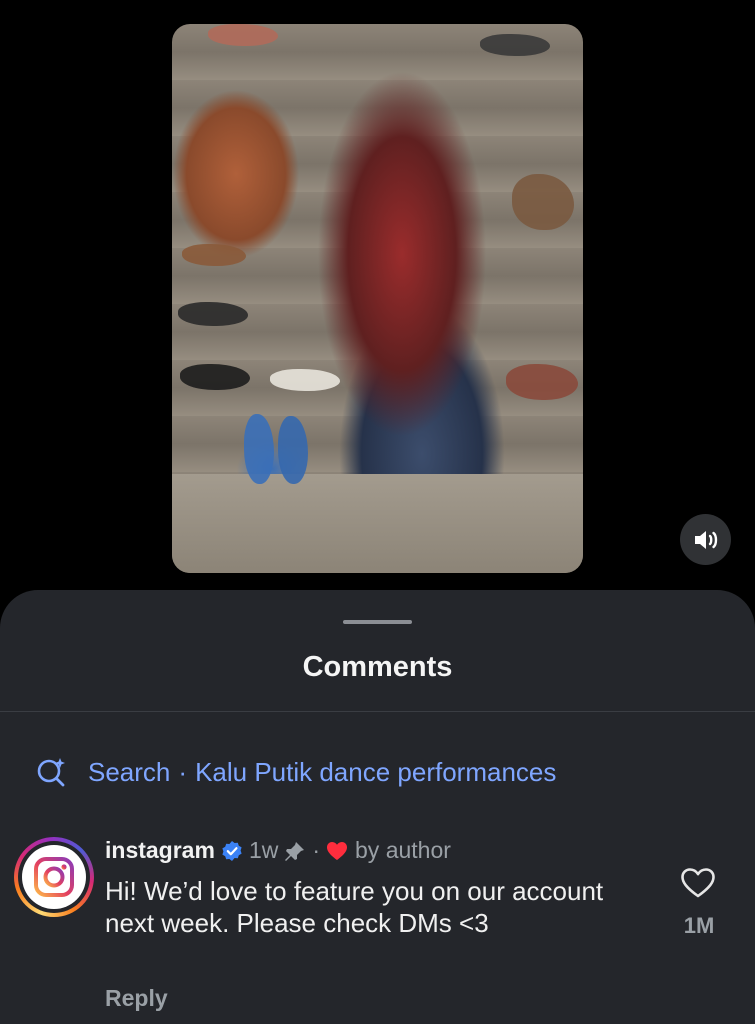 The image size is (755, 1024). I want to click on comment-like-button, so click(698, 885).